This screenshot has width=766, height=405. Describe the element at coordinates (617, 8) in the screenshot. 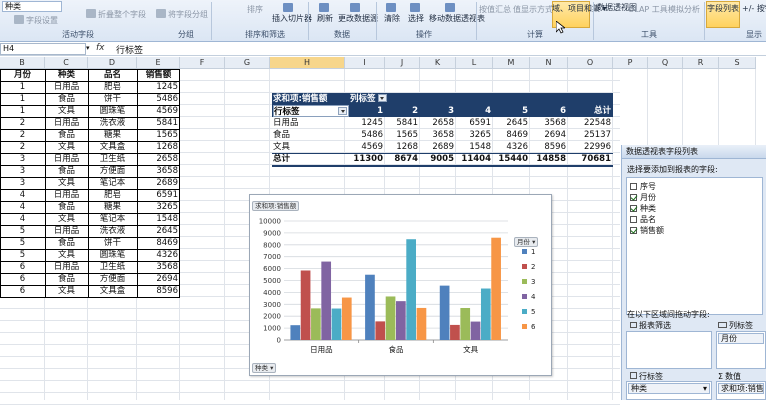

I see `pivot-chart-button: 数据透视图` at that location.